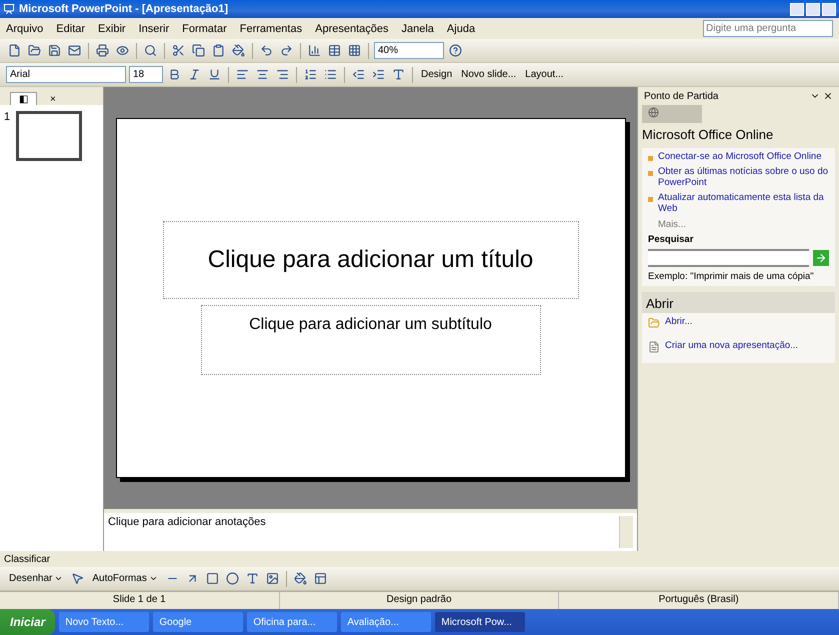 The image size is (839, 635). What do you see at coordinates (743, 203) in the screenshot?
I see `pane-link: Atualizar automaticamente esta lista da Web` at bounding box center [743, 203].